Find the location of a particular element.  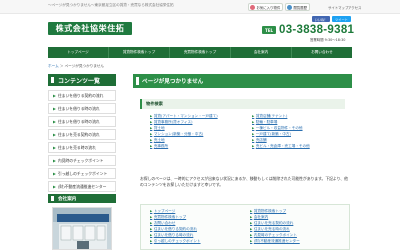

link-text: 住まいを借りる時の流れ is located at coordinates (173, 234).